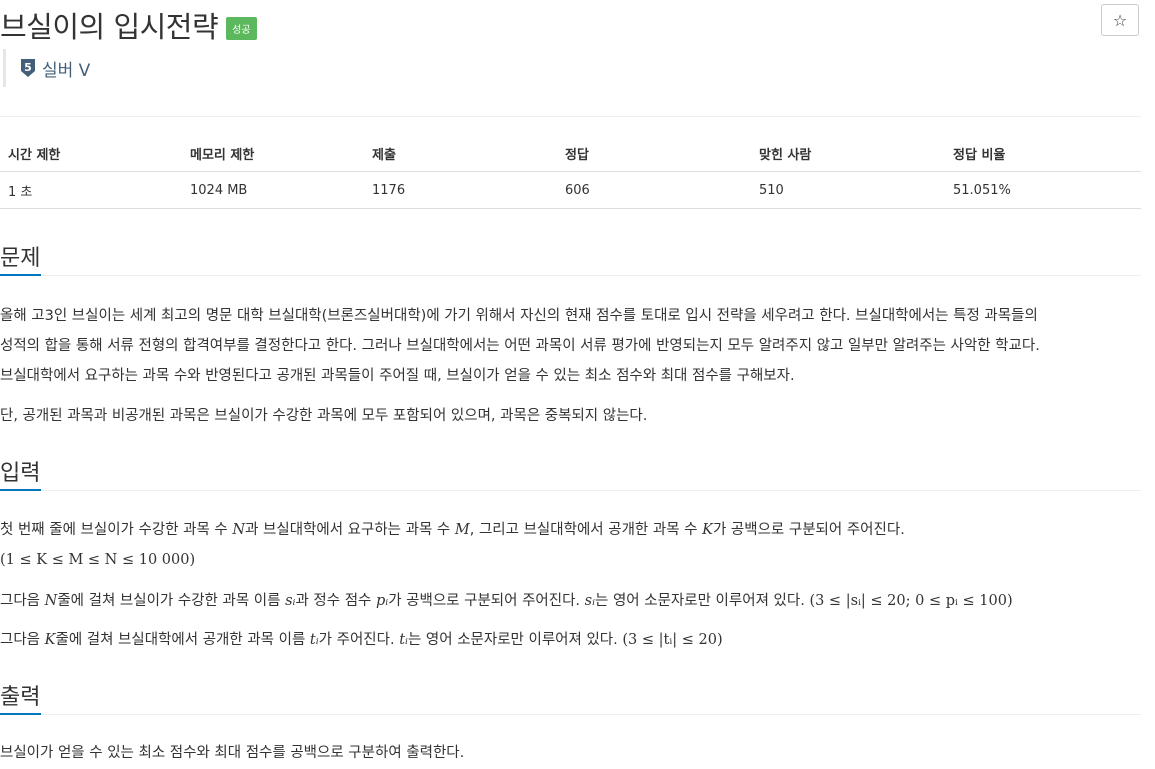 This screenshot has width=1155, height=769. Describe the element at coordinates (462, 530) in the screenshot. I see `math-var: M` at that location.